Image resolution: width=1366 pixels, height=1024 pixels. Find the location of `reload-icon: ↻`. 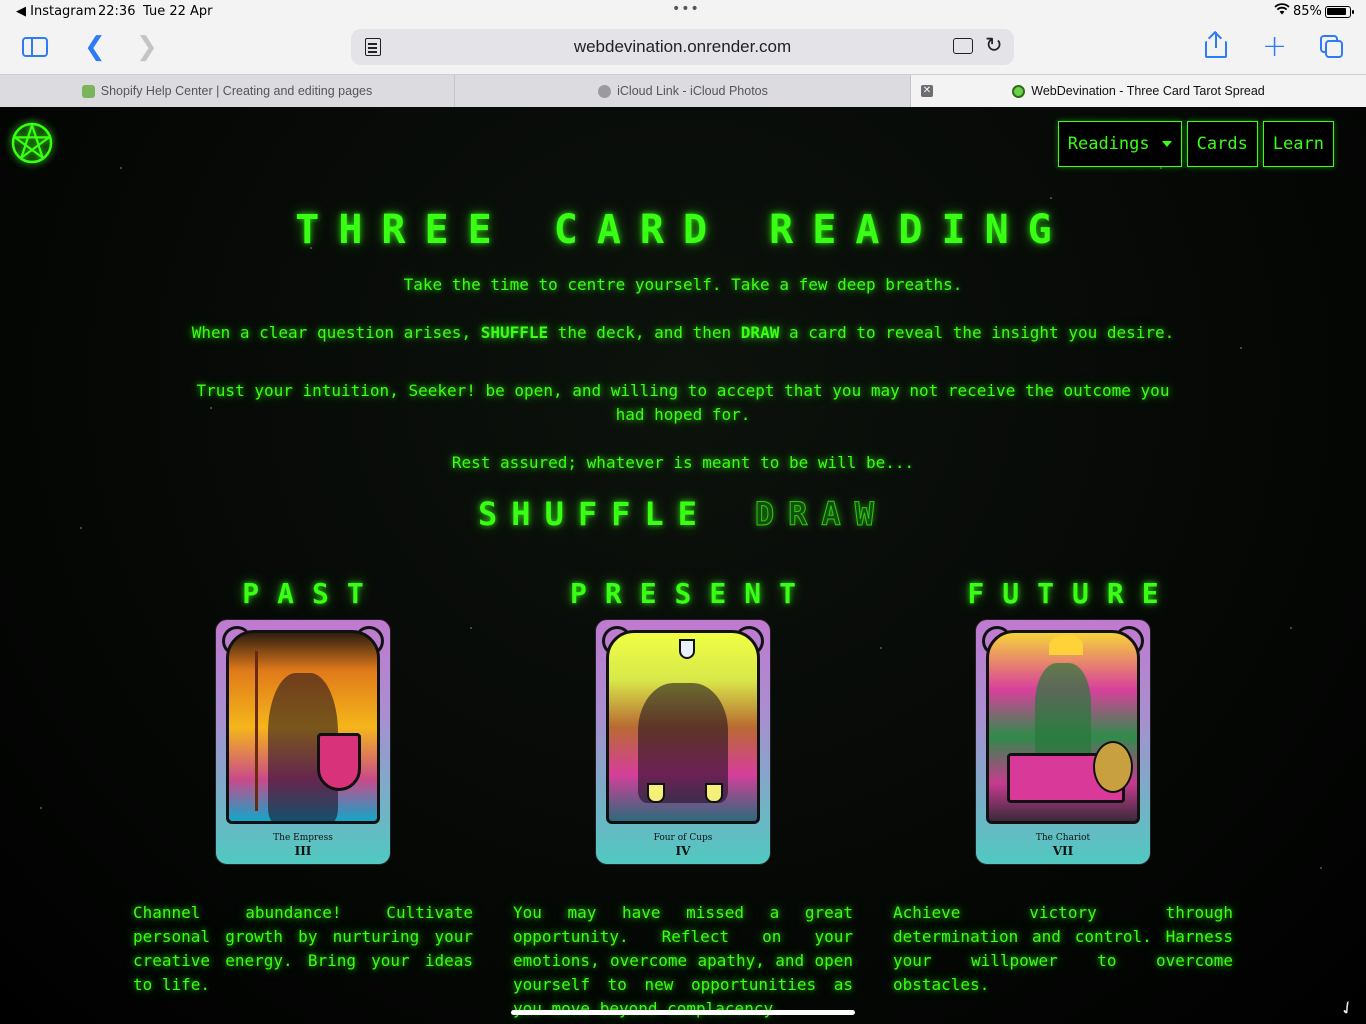

reload-icon: ↻ is located at coordinates (994, 45).